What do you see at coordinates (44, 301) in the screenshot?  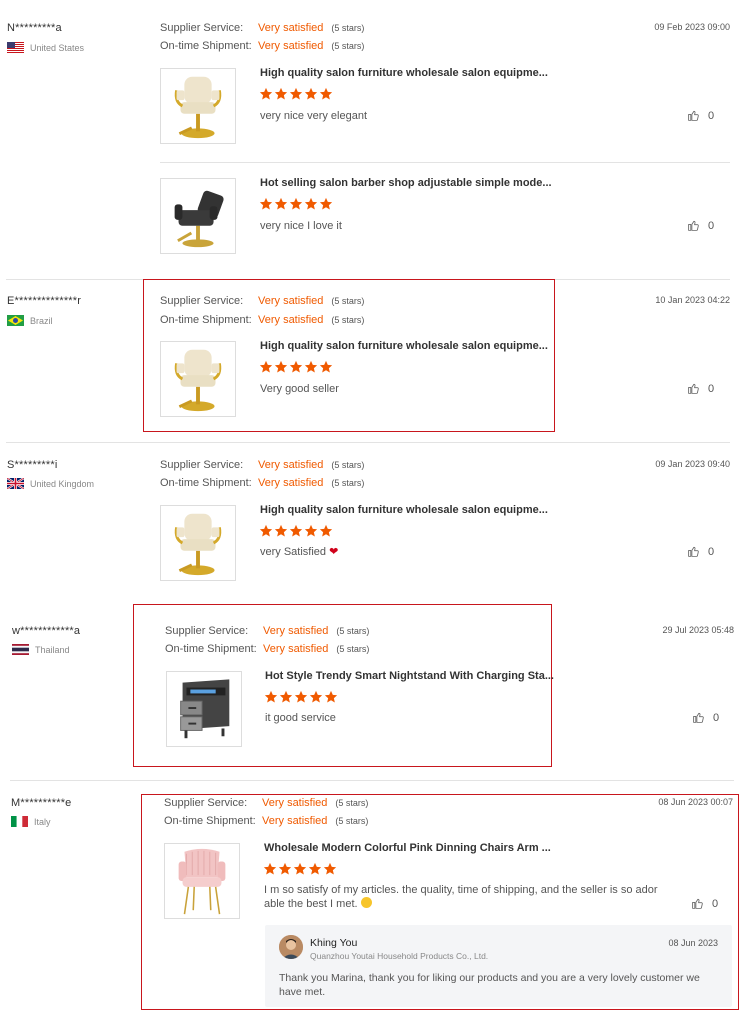 I see `reviewer-name: E**************r` at bounding box center [44, 301].